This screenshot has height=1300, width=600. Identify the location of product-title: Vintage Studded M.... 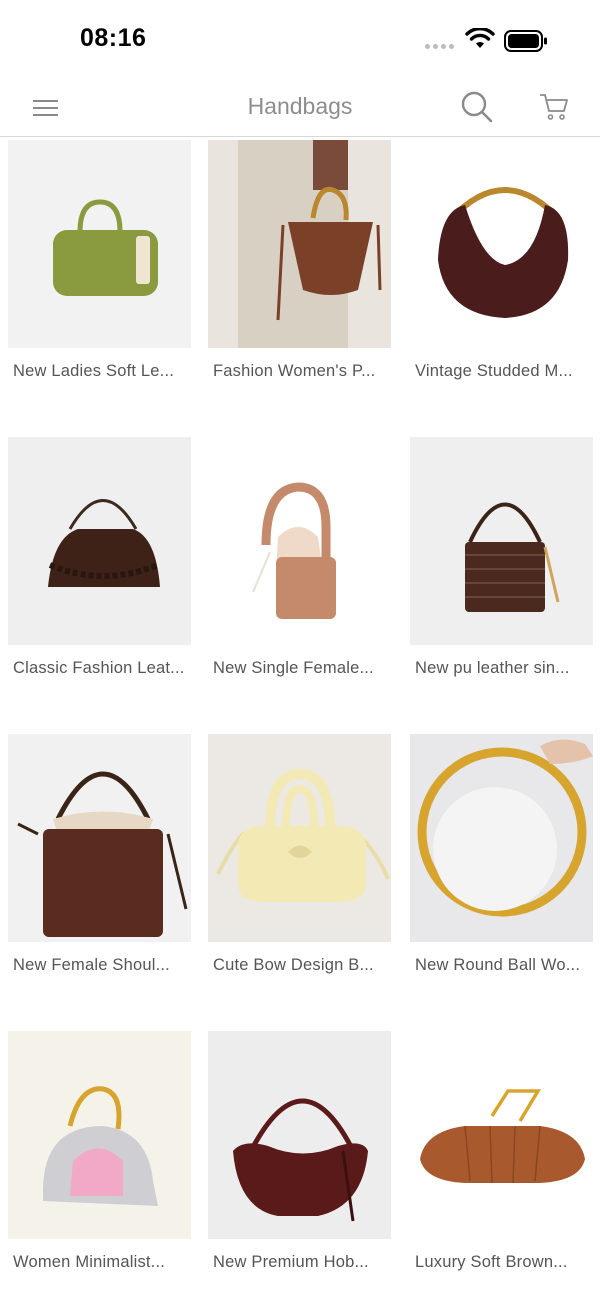
(504, 371).